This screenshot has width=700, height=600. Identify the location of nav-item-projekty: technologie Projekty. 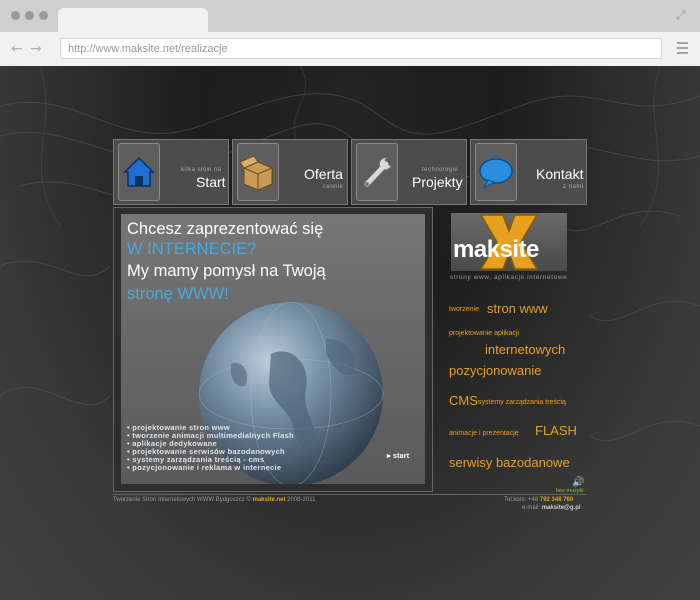
(409, 172).